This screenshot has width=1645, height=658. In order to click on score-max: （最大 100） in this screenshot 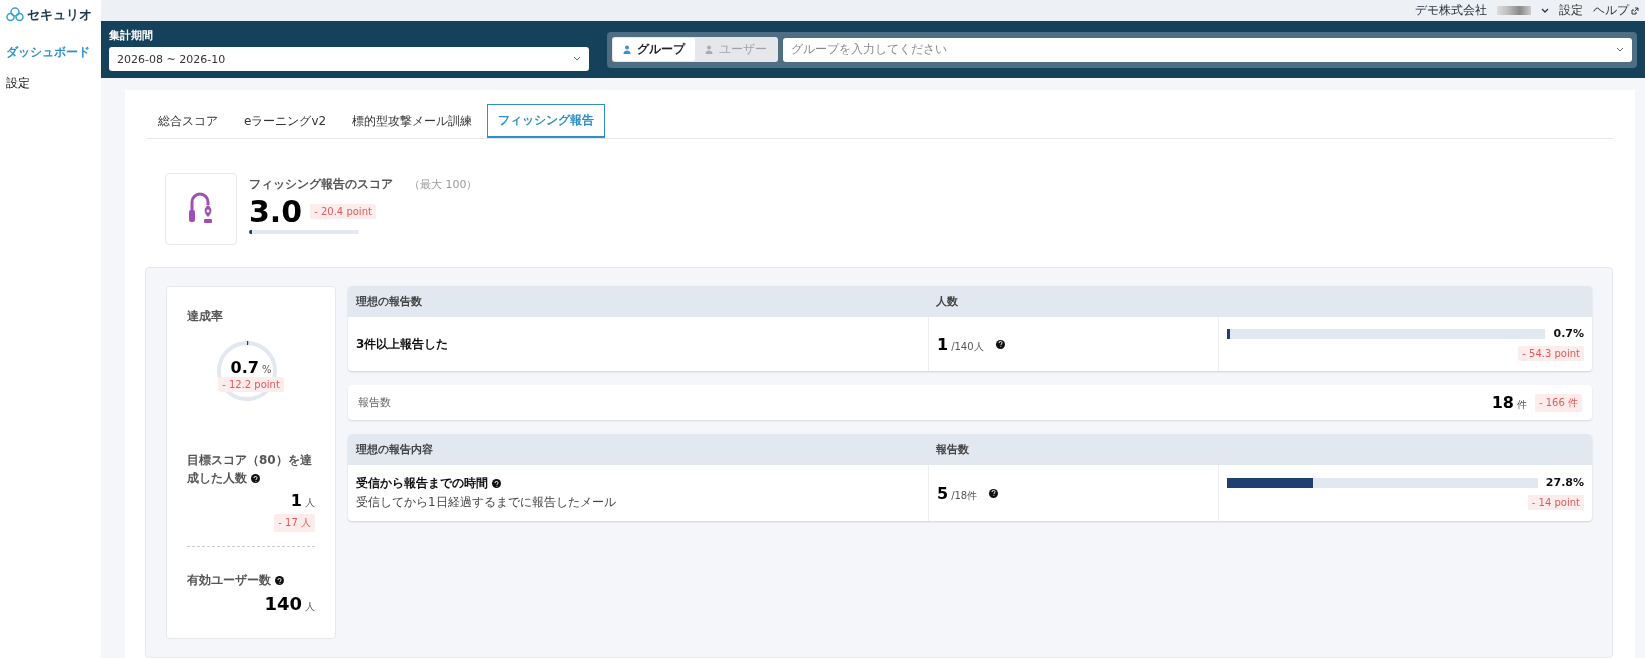, I will do `click(443, 184)`.